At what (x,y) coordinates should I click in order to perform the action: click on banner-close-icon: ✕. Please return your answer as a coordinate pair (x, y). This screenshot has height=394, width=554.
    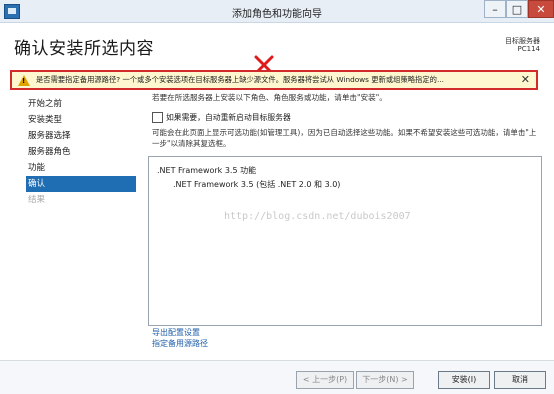
    Looking at the image, I should click on (525, 79).